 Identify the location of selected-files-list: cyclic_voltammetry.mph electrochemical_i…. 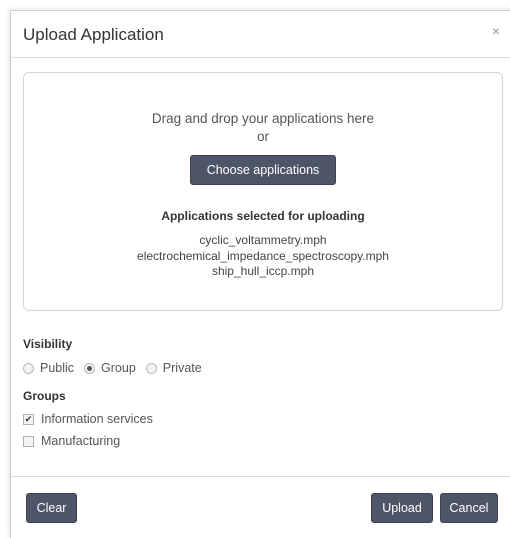
(263, 256).